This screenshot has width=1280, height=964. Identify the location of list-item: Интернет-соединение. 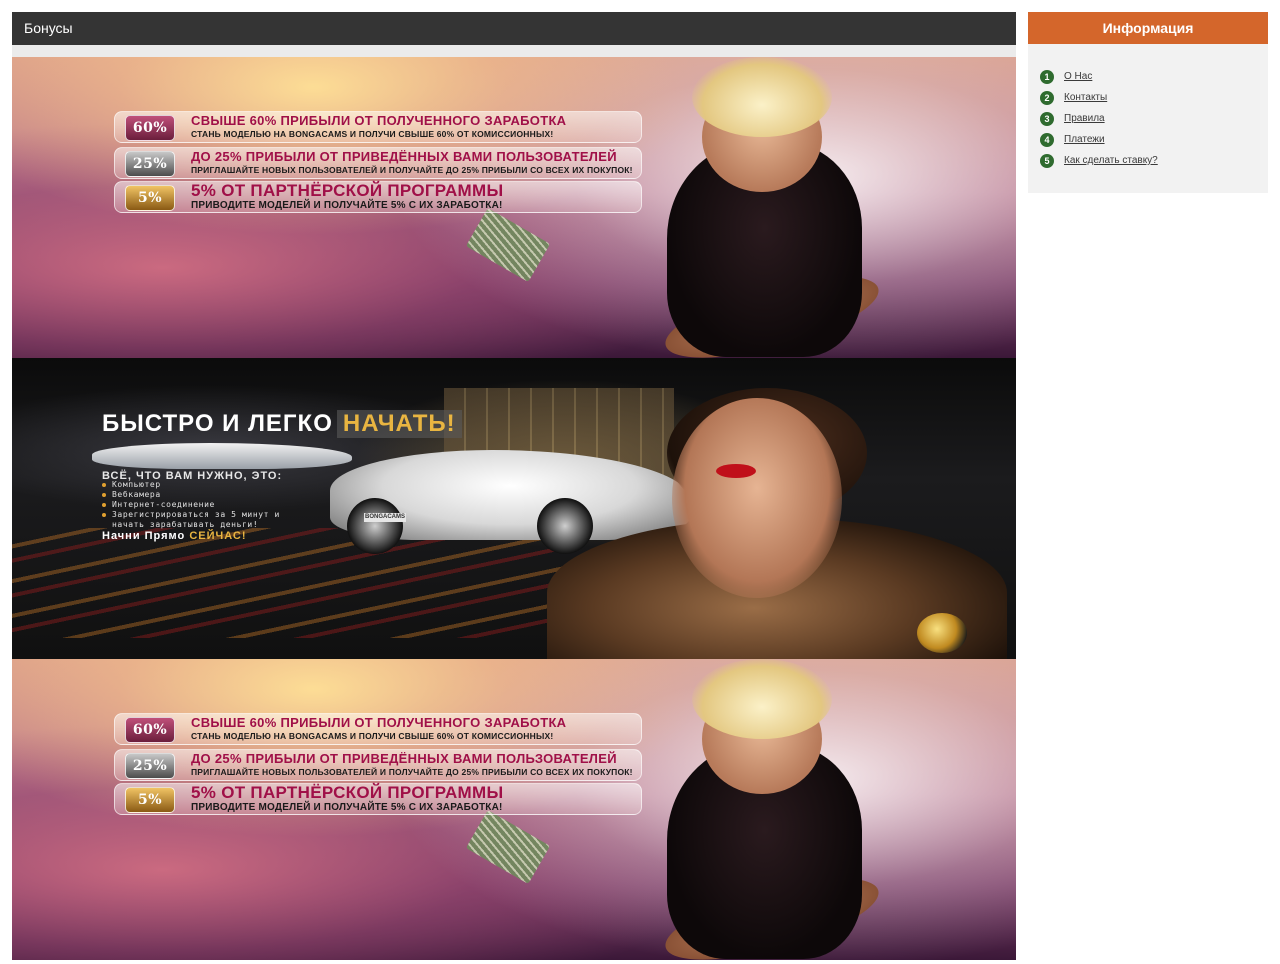
(190, 505).